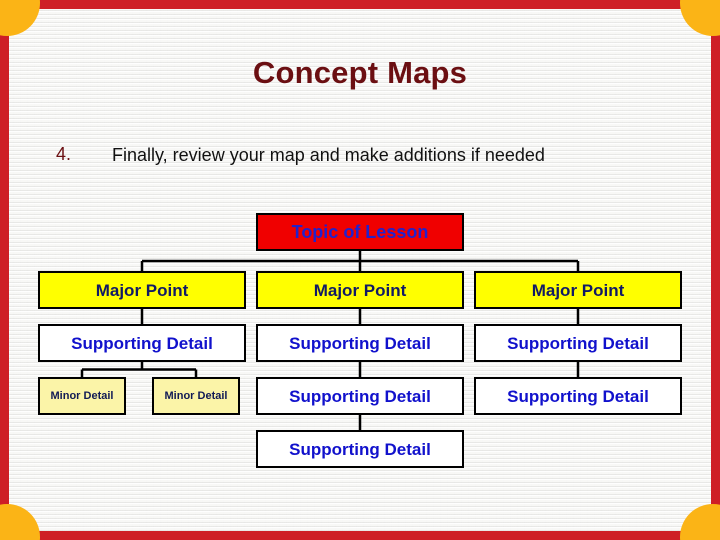 The height and width of the screenshot is (540, 720). I want to click on node-major-4: Major Point, so click(578, 290).